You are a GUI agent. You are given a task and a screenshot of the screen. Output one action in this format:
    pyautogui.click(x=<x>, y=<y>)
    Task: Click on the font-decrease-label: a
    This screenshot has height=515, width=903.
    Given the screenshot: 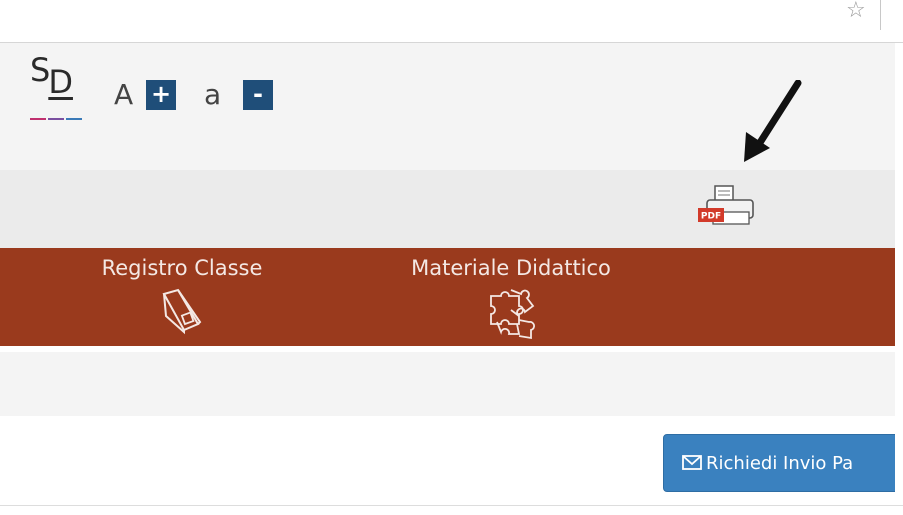 What is the action you would take?
    pyautogui.click(x=213, y=94)
    